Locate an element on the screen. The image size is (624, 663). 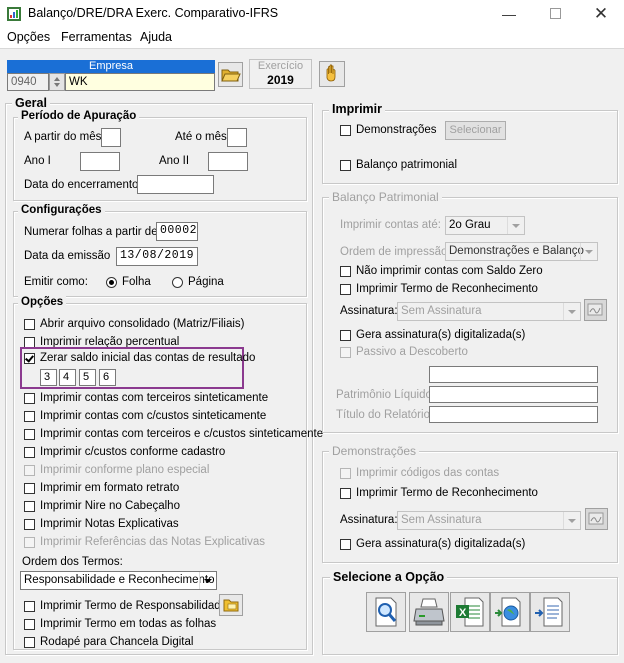
ordem-impressao-label: Ordem de impressão: is located at coordinates (395, 252).